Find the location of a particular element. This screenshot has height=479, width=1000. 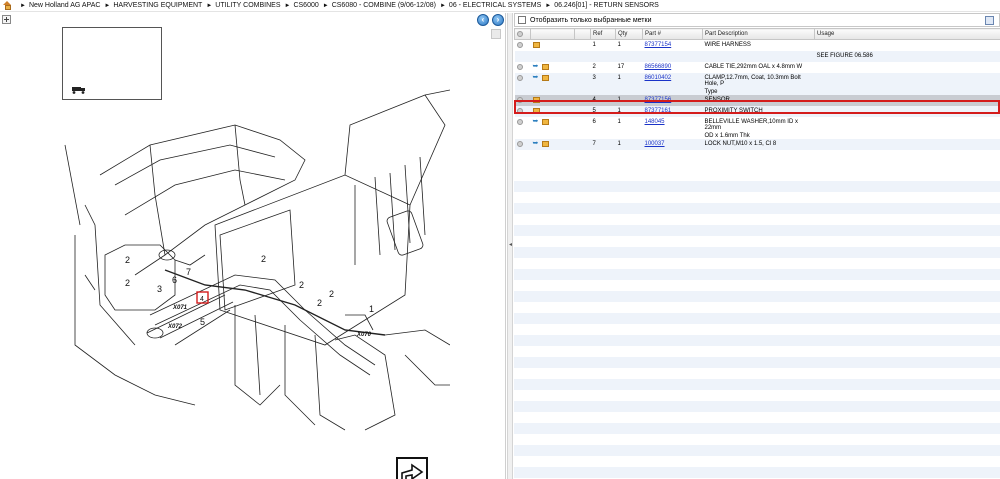

export-button is located at coordinates (412, 468).